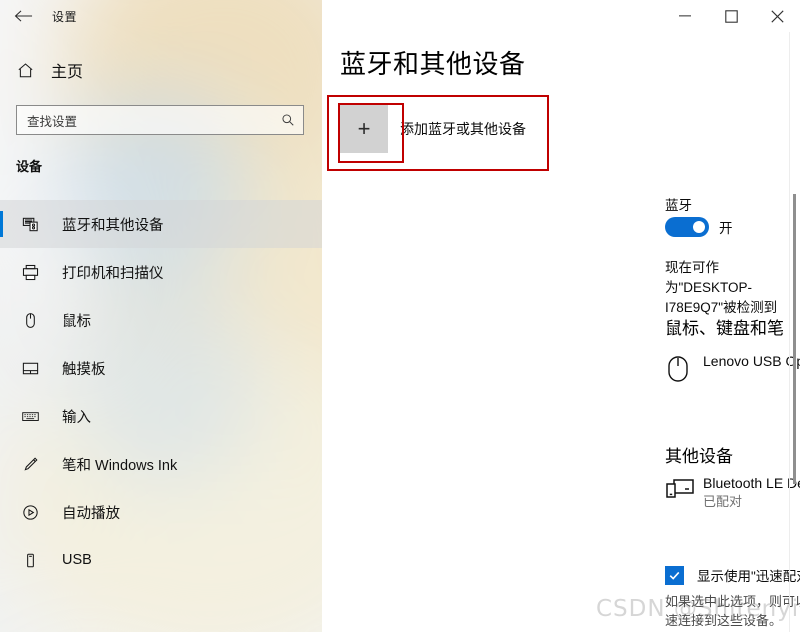 The height and width of the screenshot is (632, 800). I want to click on printer-icon, so click(30, 272).